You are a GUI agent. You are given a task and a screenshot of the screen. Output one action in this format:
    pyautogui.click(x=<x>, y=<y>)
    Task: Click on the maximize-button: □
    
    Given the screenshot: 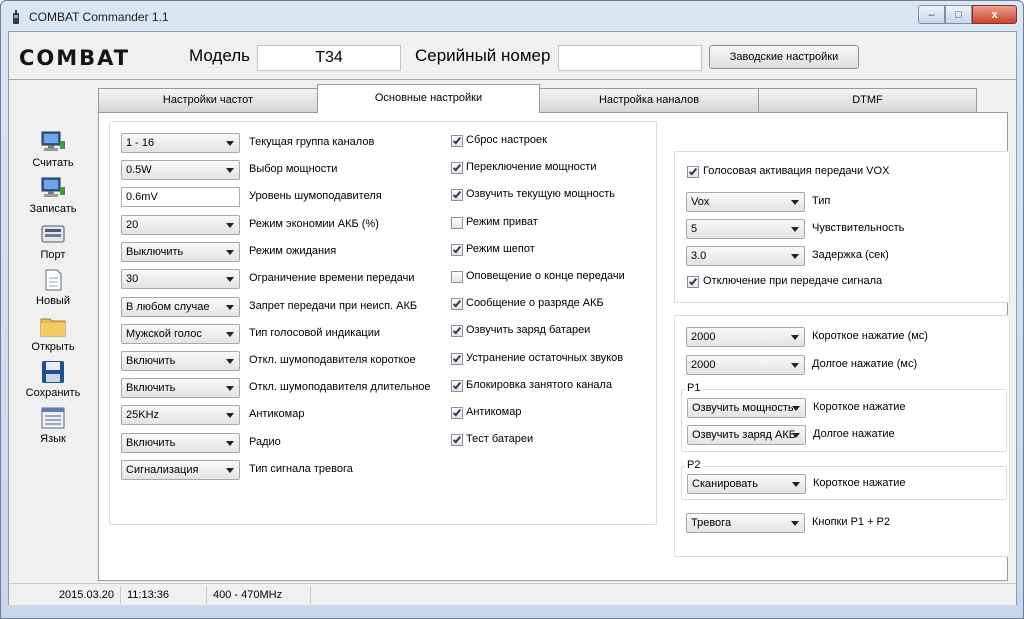 What is the action you would take?
    pyautogui.click(x=958, y=14)
    